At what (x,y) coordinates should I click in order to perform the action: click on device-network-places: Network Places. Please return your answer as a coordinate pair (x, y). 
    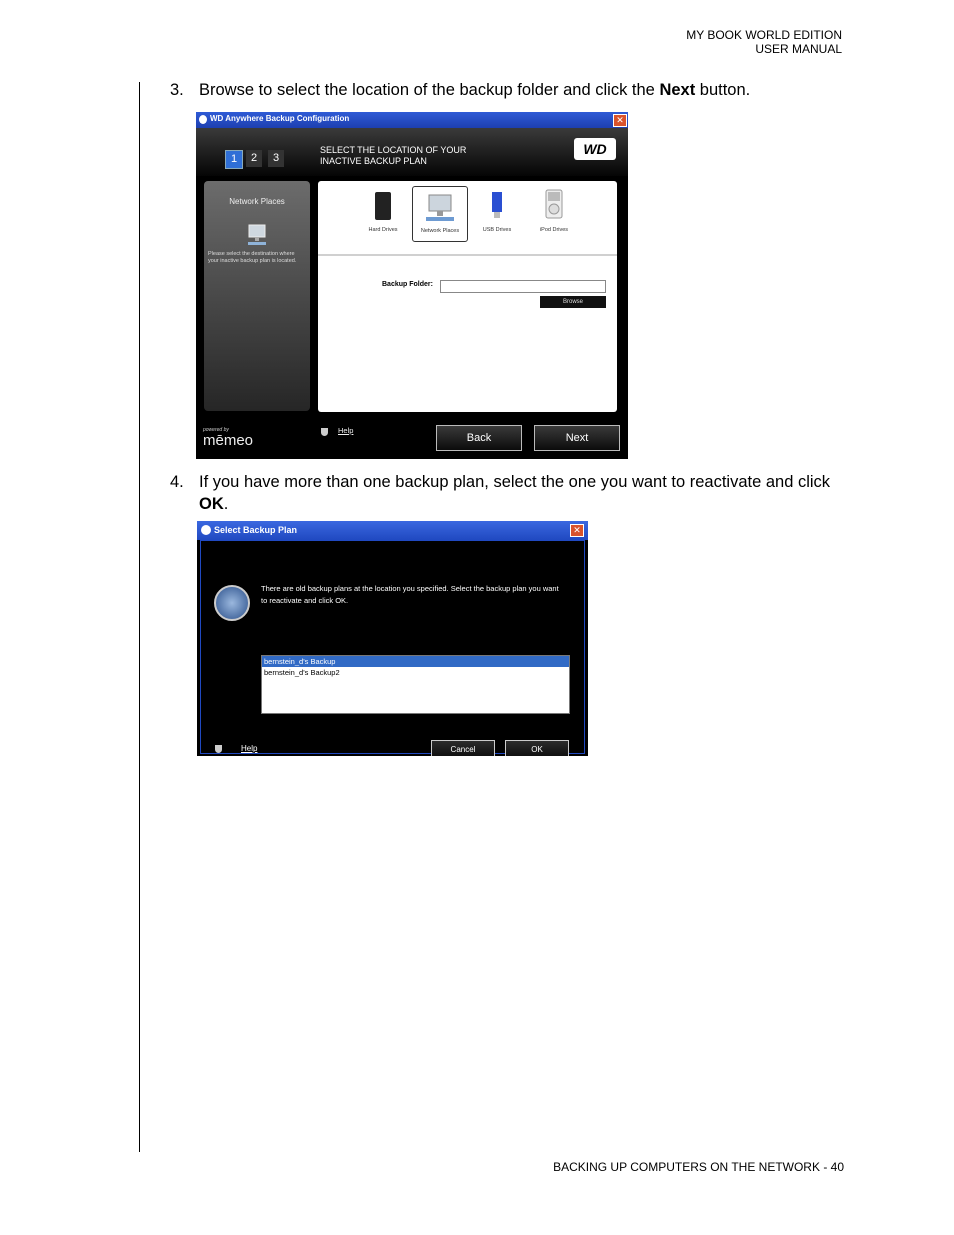
    Looking at the image, I should click on (440, 214).